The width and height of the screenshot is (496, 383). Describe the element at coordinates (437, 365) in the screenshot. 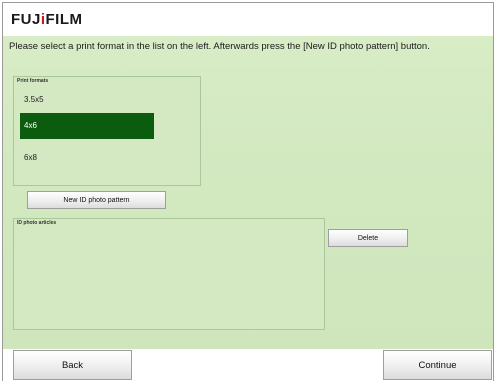

I see `continue-button: Continue` at that location.